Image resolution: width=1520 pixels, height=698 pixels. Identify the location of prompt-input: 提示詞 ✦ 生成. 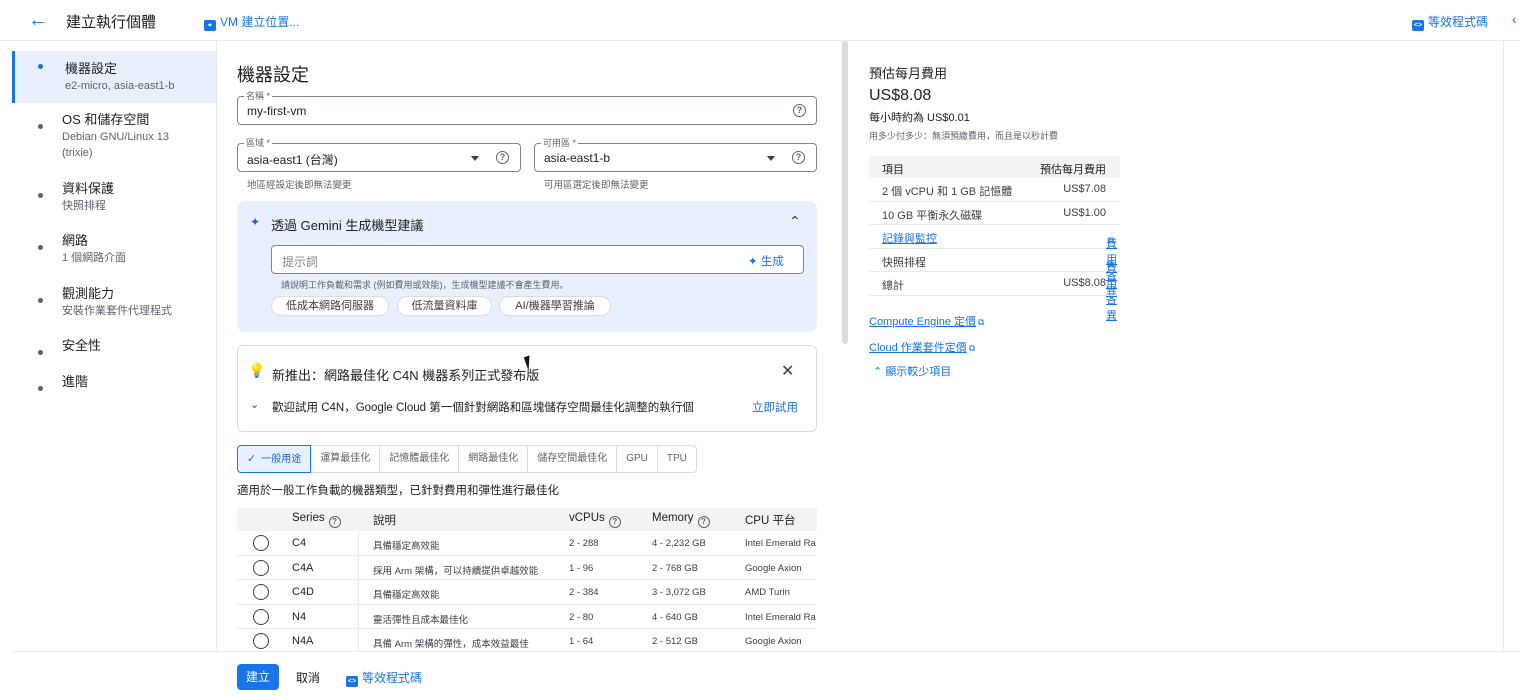
(537, 259).